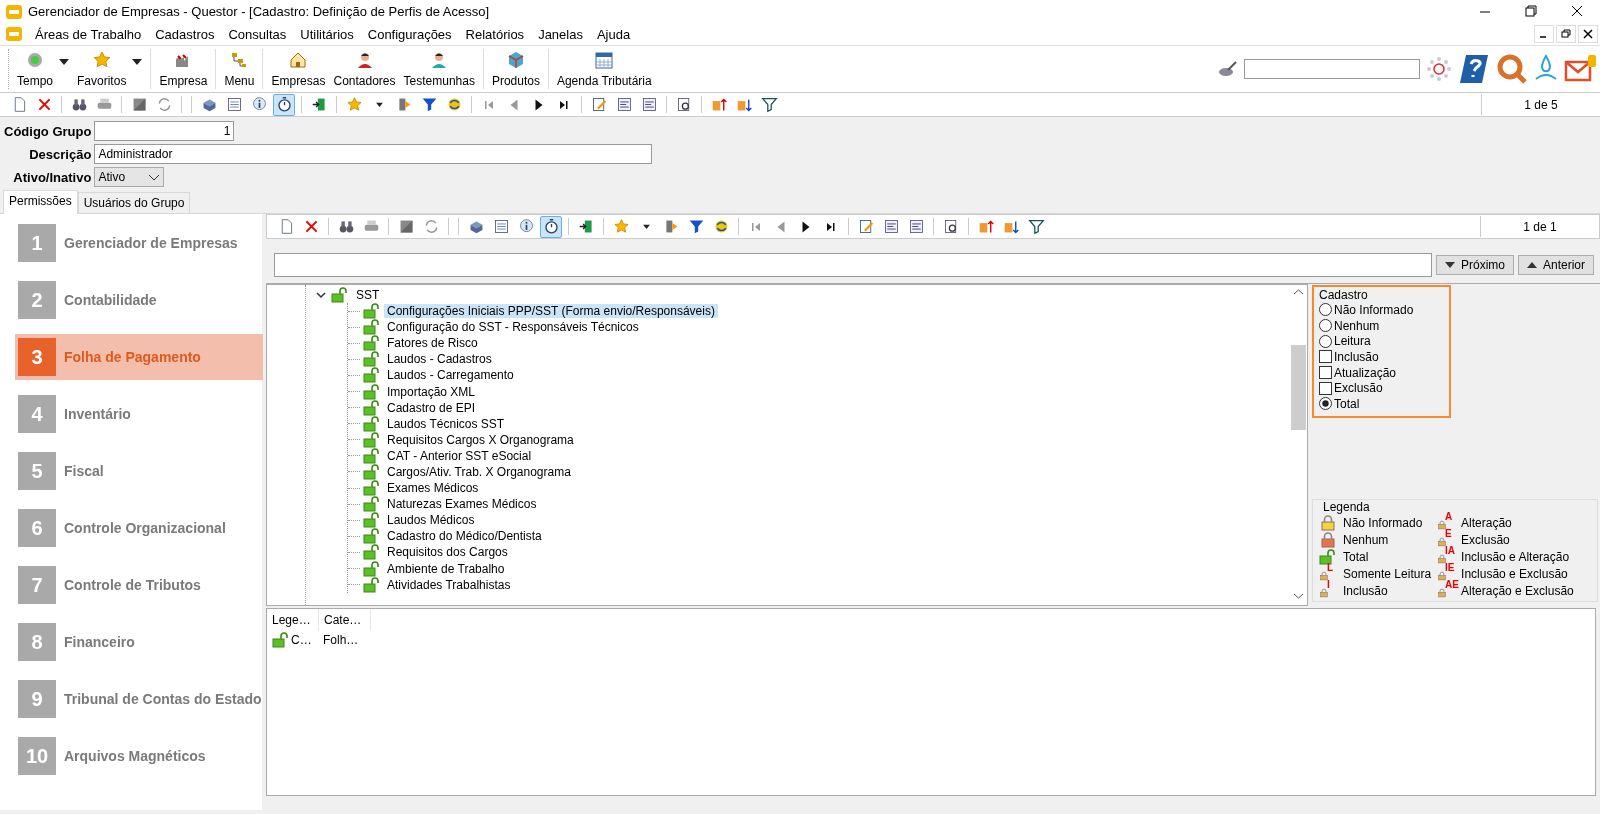 The width and height of the screenshot is (1600, 814). Describe the element at coordinates (129, 177) in the screenshot. I see `status-dropdown: Ativo` at that location.